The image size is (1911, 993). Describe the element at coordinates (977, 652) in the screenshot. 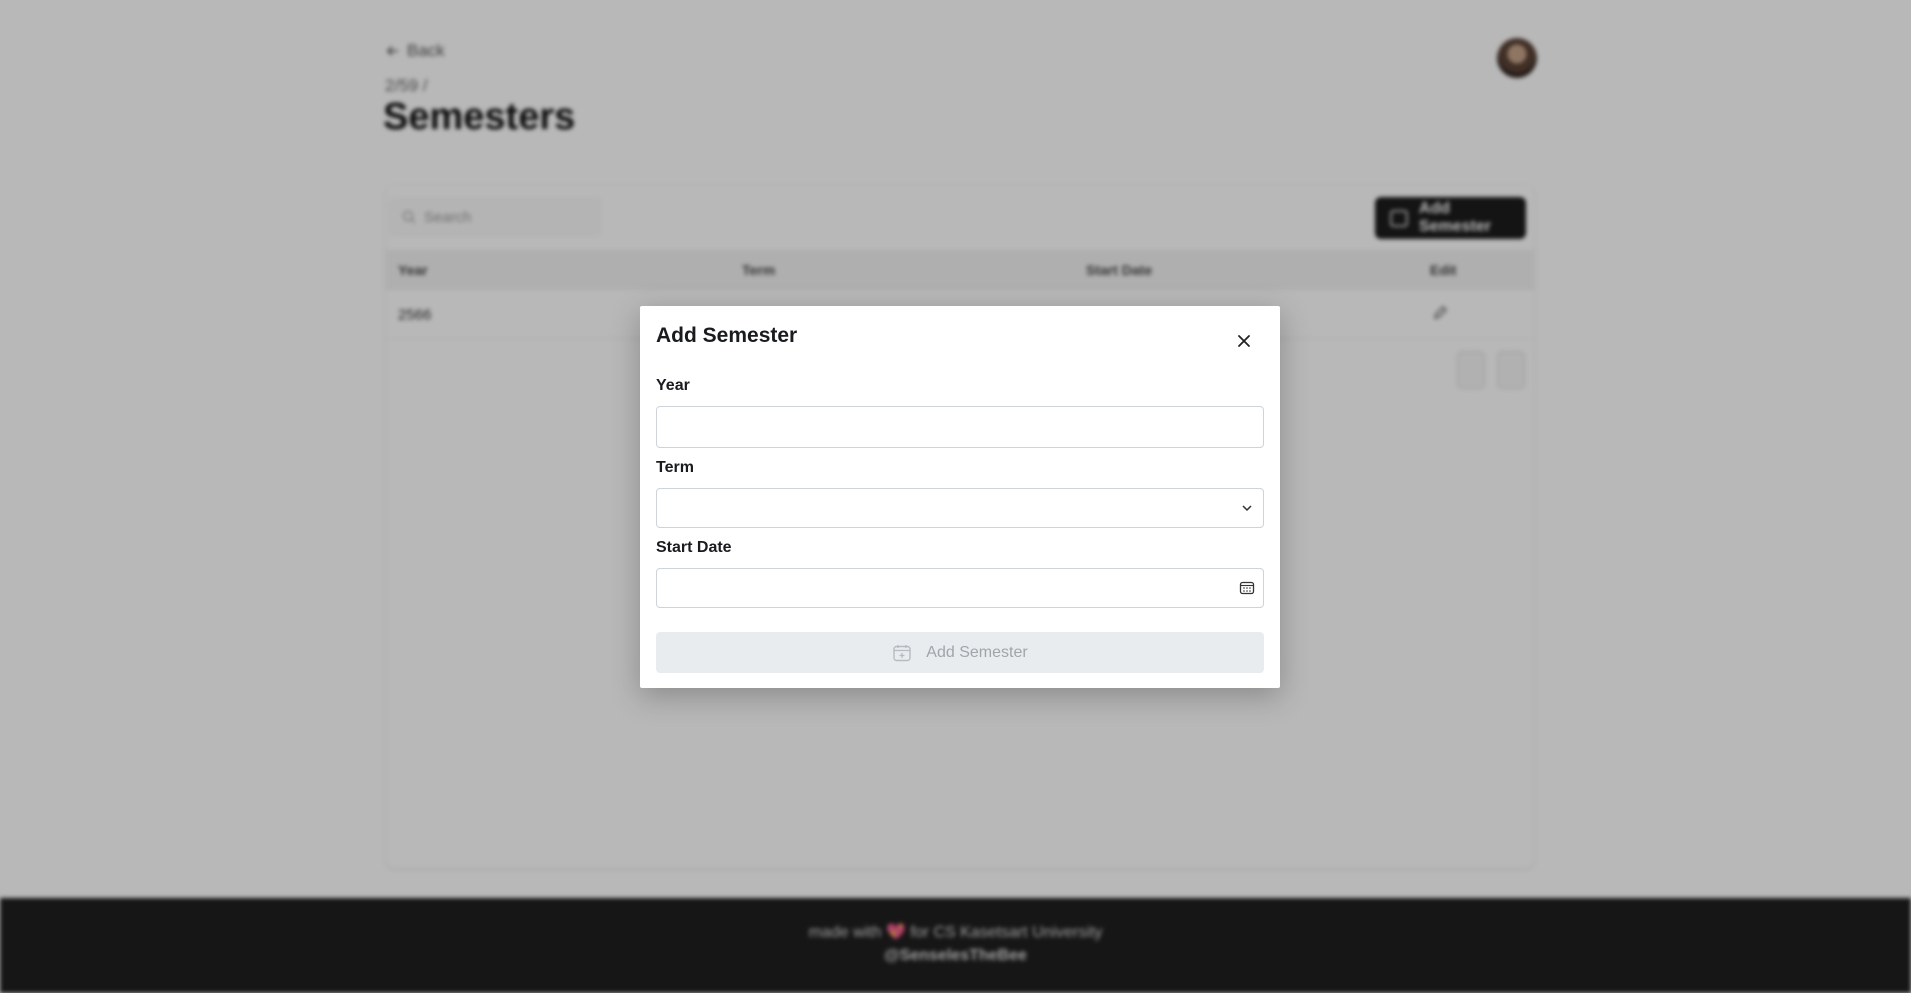

I see `submit-label: Add Semester` at that location.